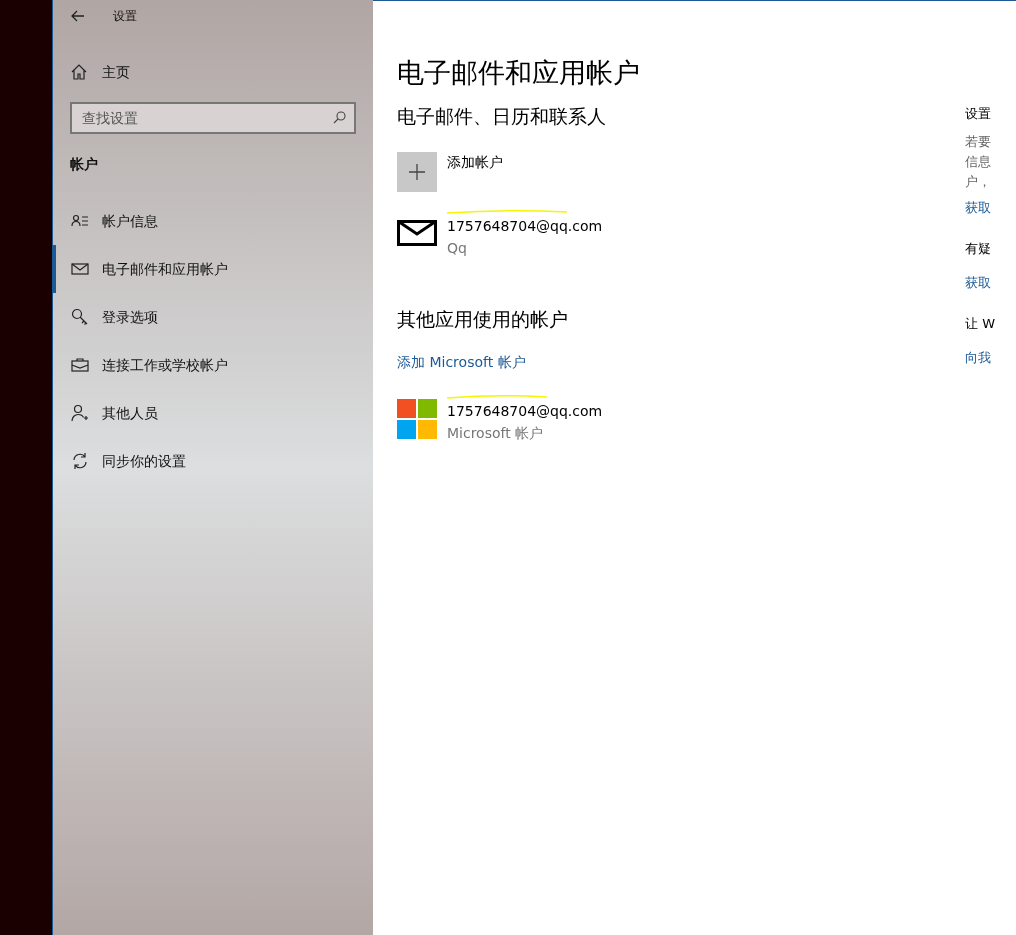 The image size is (1016, 935). What do you see at coordinates (417, 418) in the screenshot?
I see `windows-logo-icon` at bounding box center [417, 418].